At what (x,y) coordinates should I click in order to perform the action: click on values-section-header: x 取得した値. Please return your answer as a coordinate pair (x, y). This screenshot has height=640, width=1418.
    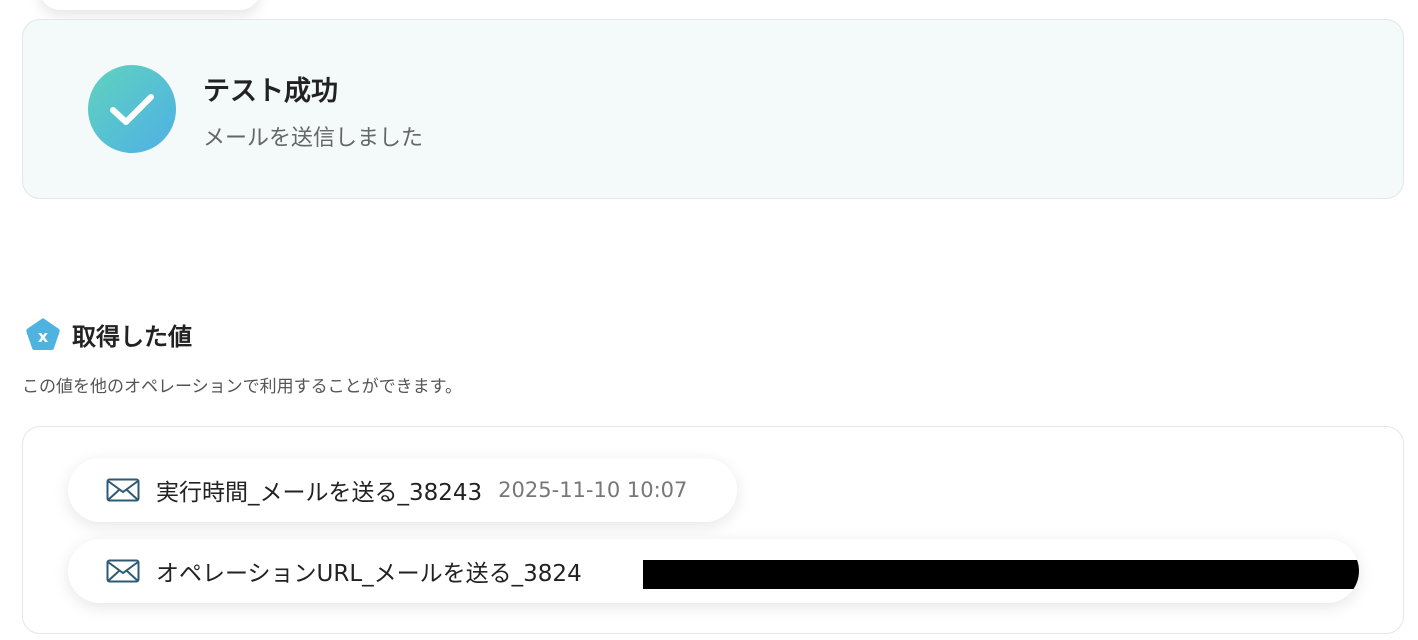
    Looking at the image, I should click on (108, 334).